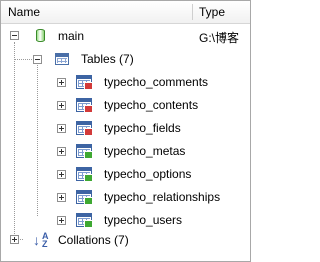 The width and height of the screenshot is (320, 262). I want to click on column-header: Name Type, so click(125, 12).